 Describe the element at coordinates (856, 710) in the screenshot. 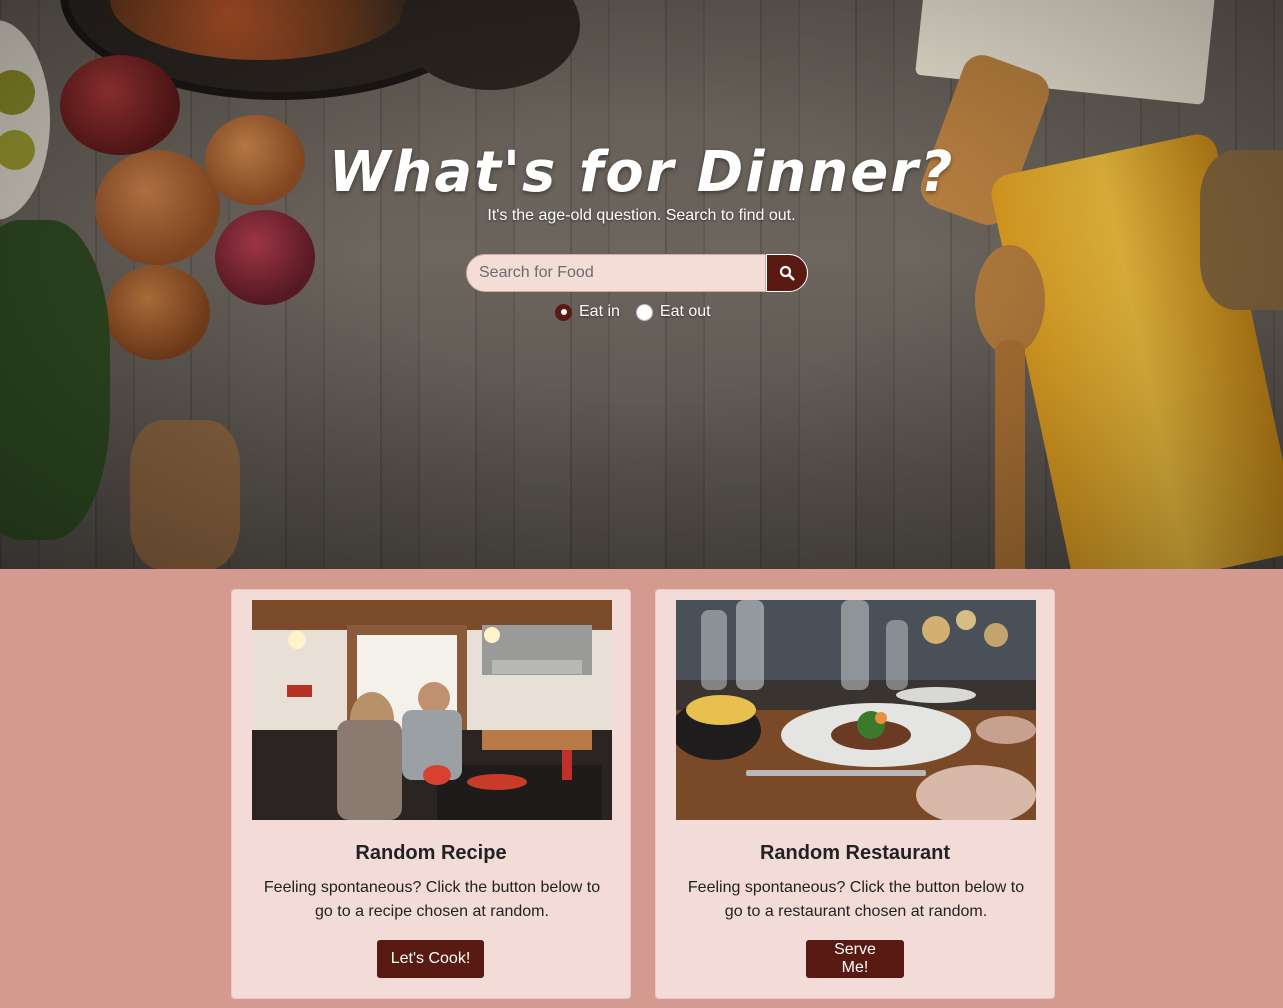

I see `restaurant-card-image` at that location.